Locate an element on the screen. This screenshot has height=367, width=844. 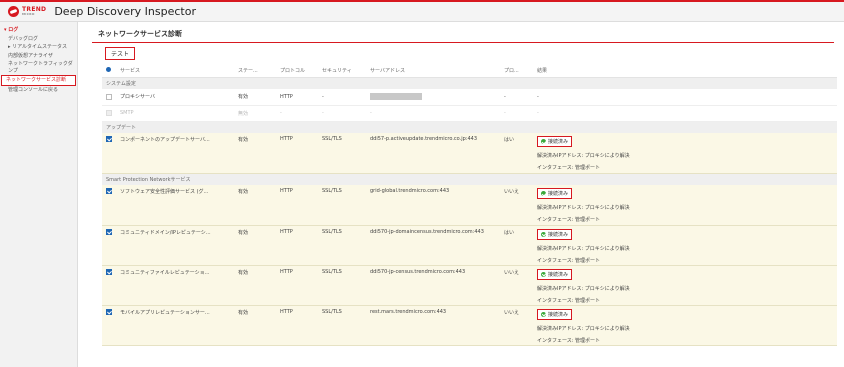
proxy-cell: はい is located at coordinates (516, 153).